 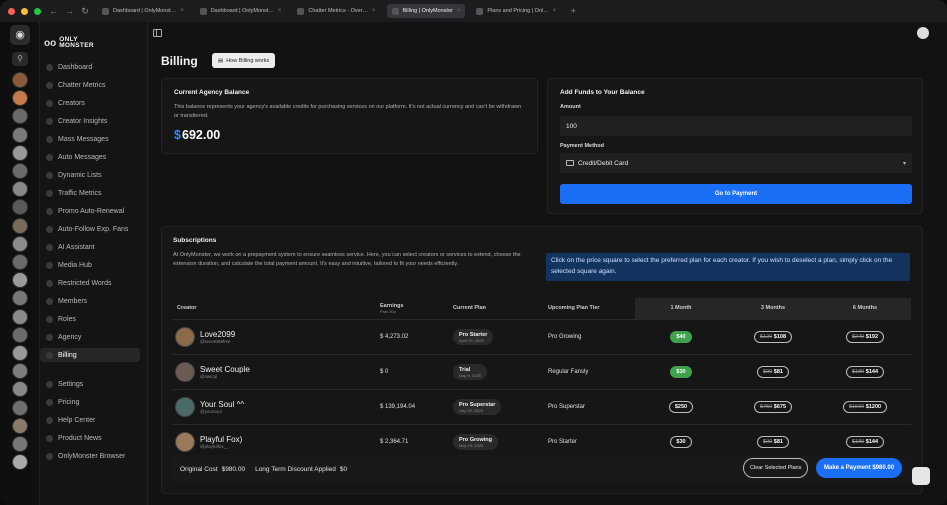 I want to click on sidebar-item: Chatter Metrics, so click(x=90, y=85).